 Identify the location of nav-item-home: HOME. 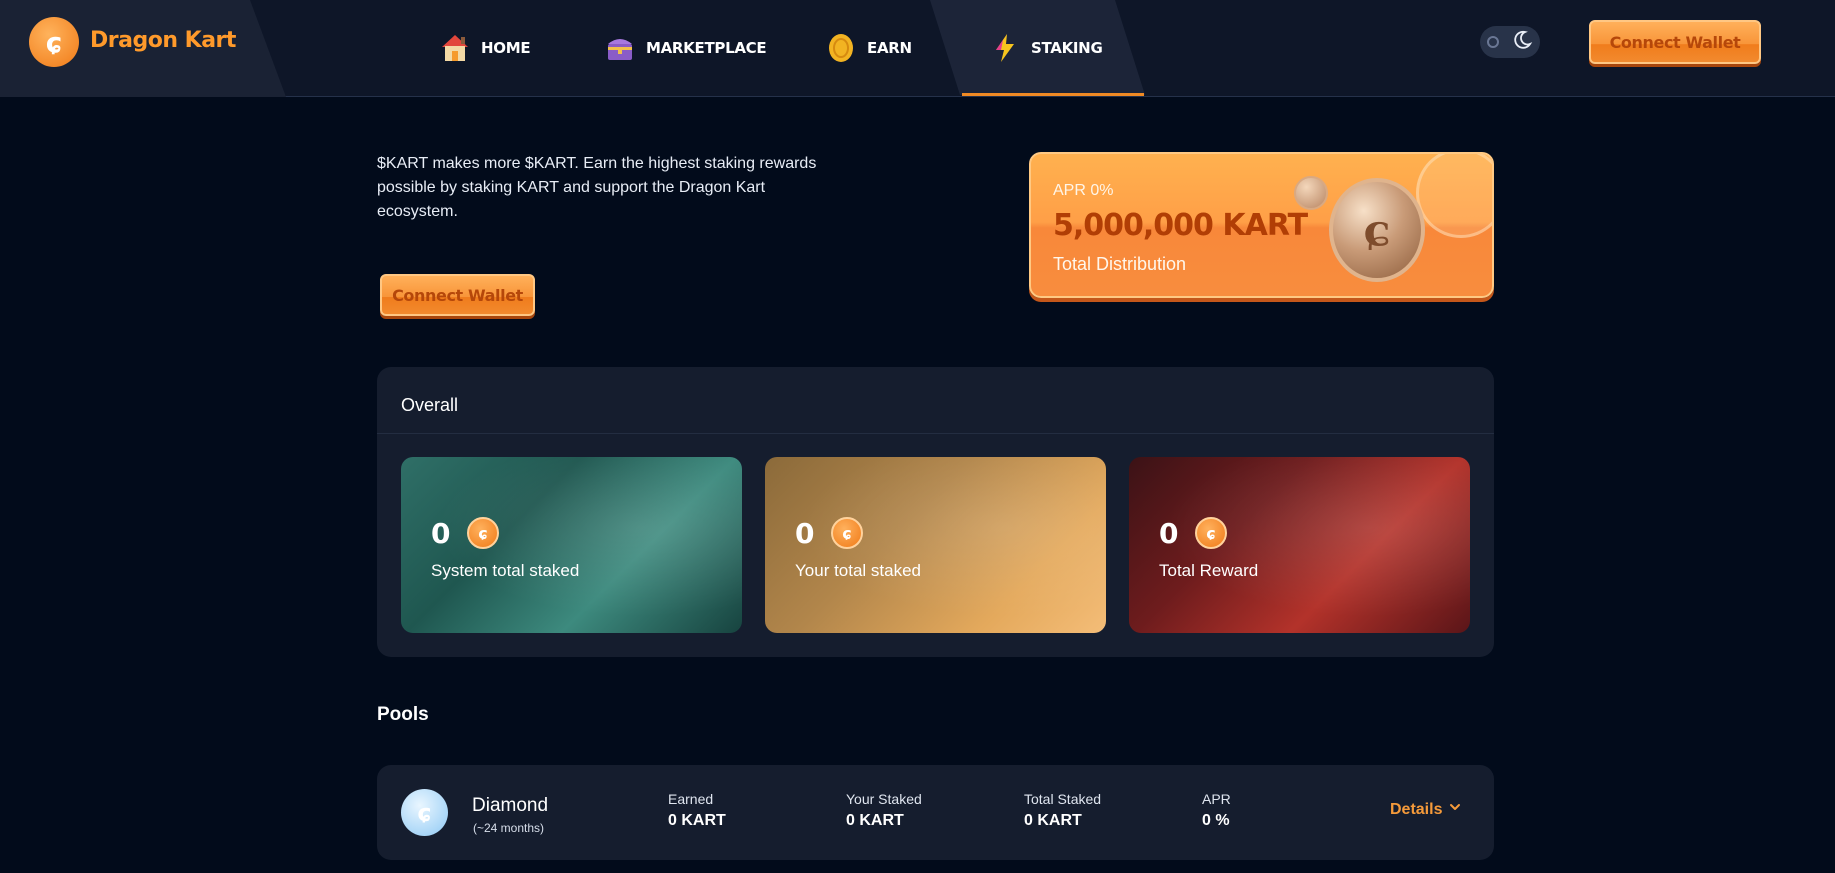
(485, 47).